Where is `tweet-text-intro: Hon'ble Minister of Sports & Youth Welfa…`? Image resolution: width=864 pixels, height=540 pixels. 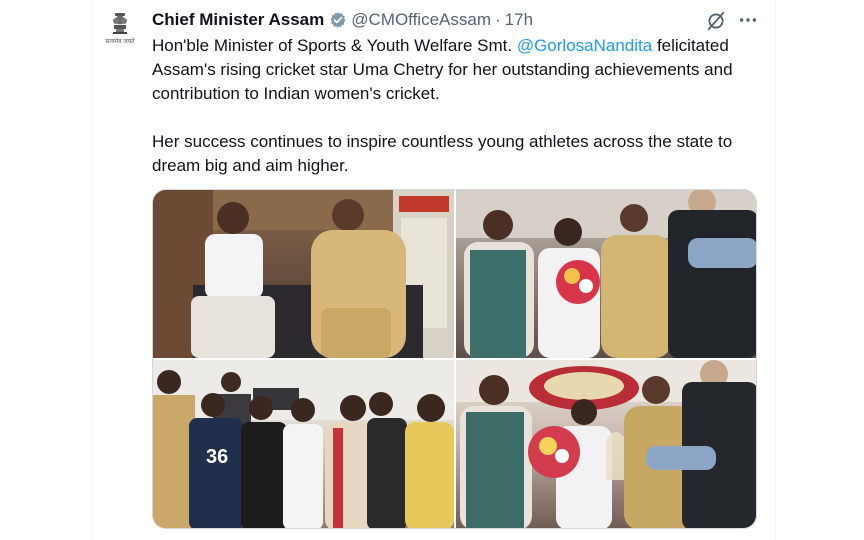 tweet-text-intro: Hon'ble Minister of Sports & Youth Welfa… is located at coordinates (334, 45).